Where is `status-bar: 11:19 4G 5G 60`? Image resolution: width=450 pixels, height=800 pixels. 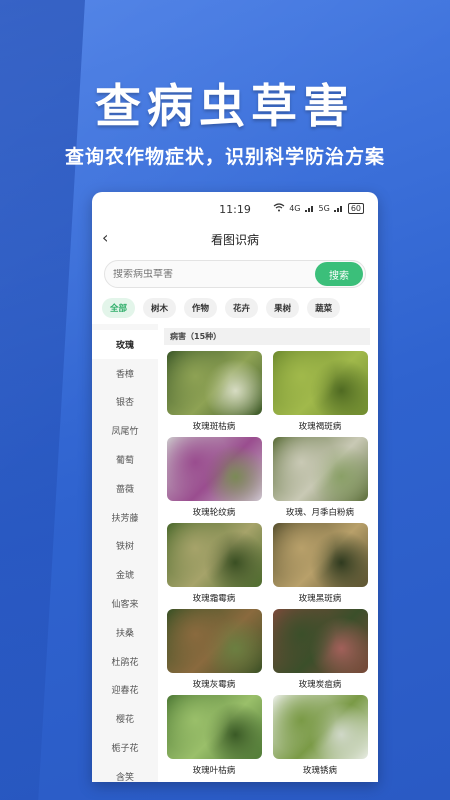 status-bar: 11:19 4G 5G 60 is located at coordinates (235, 209).